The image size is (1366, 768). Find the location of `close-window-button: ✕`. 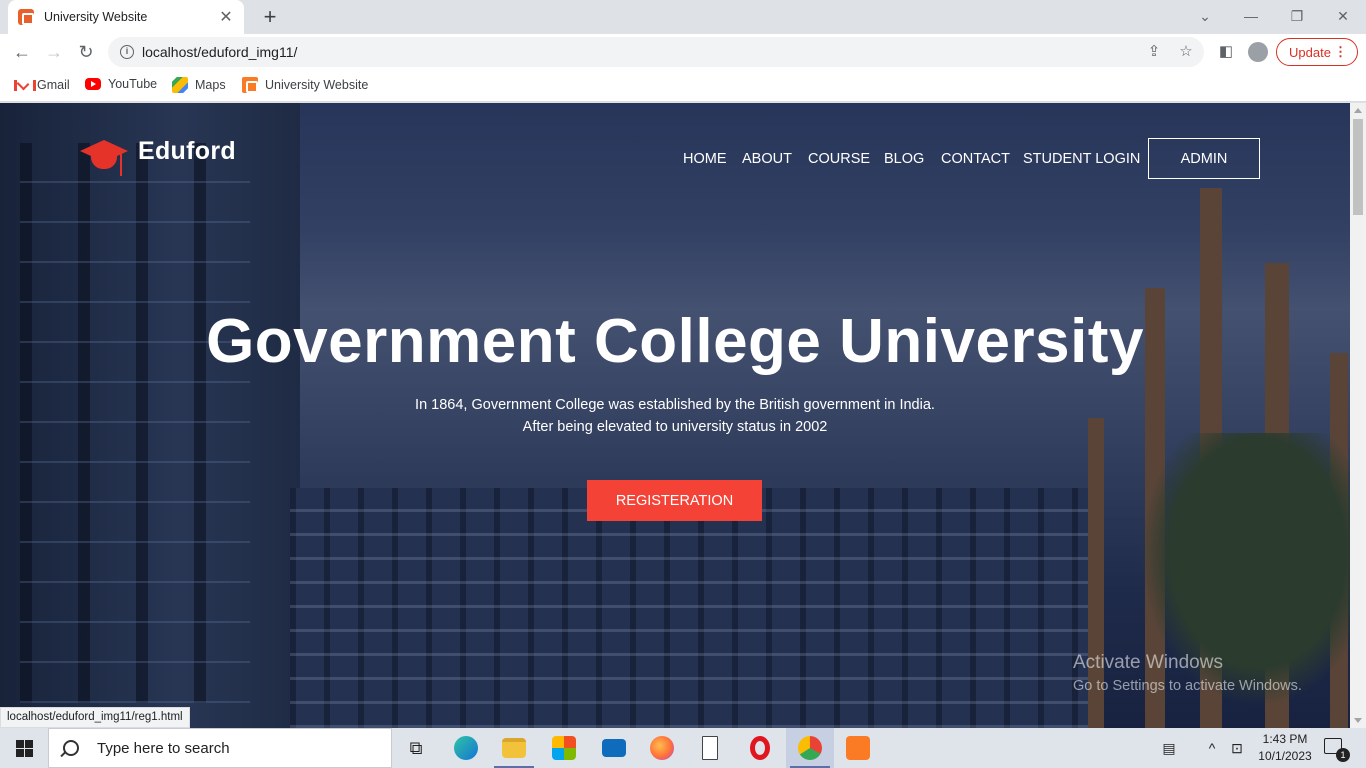

close-window-button: ✕ is located at coordinates (1343, 16).